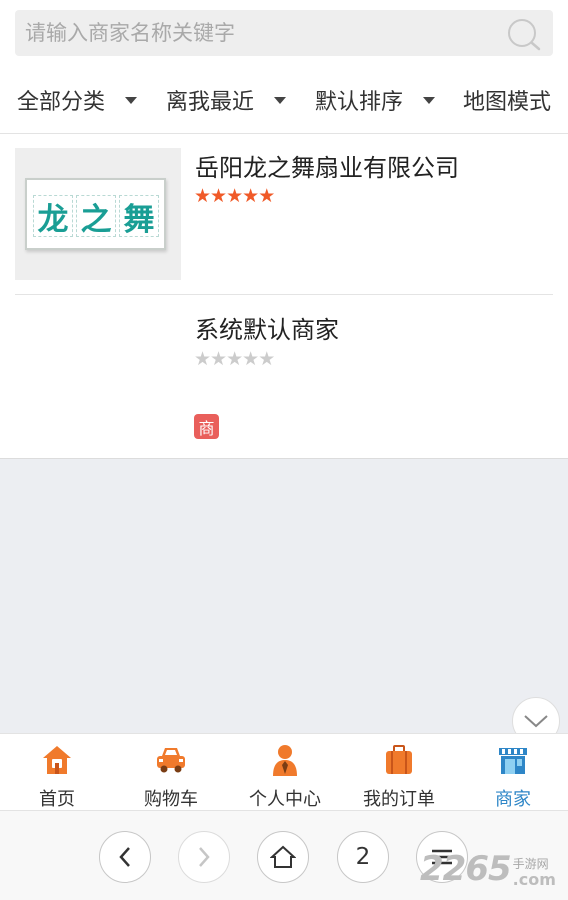 Image resolution: width=568 pixels, height=900 pixels. What do you see at coordinates (210, 102) in the screenshot?
I see `filter-distance-label: 离我最近` at bounding box center [210, 102].